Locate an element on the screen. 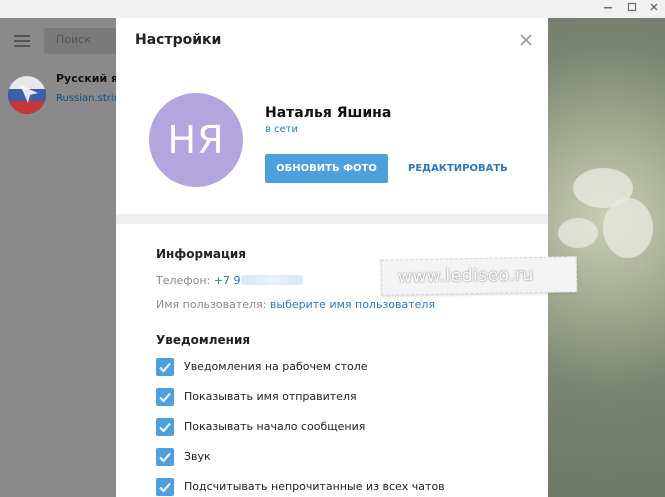 The height and width of the screenshot is (497, 665). maximize-button is located at coordinates (632, 9).